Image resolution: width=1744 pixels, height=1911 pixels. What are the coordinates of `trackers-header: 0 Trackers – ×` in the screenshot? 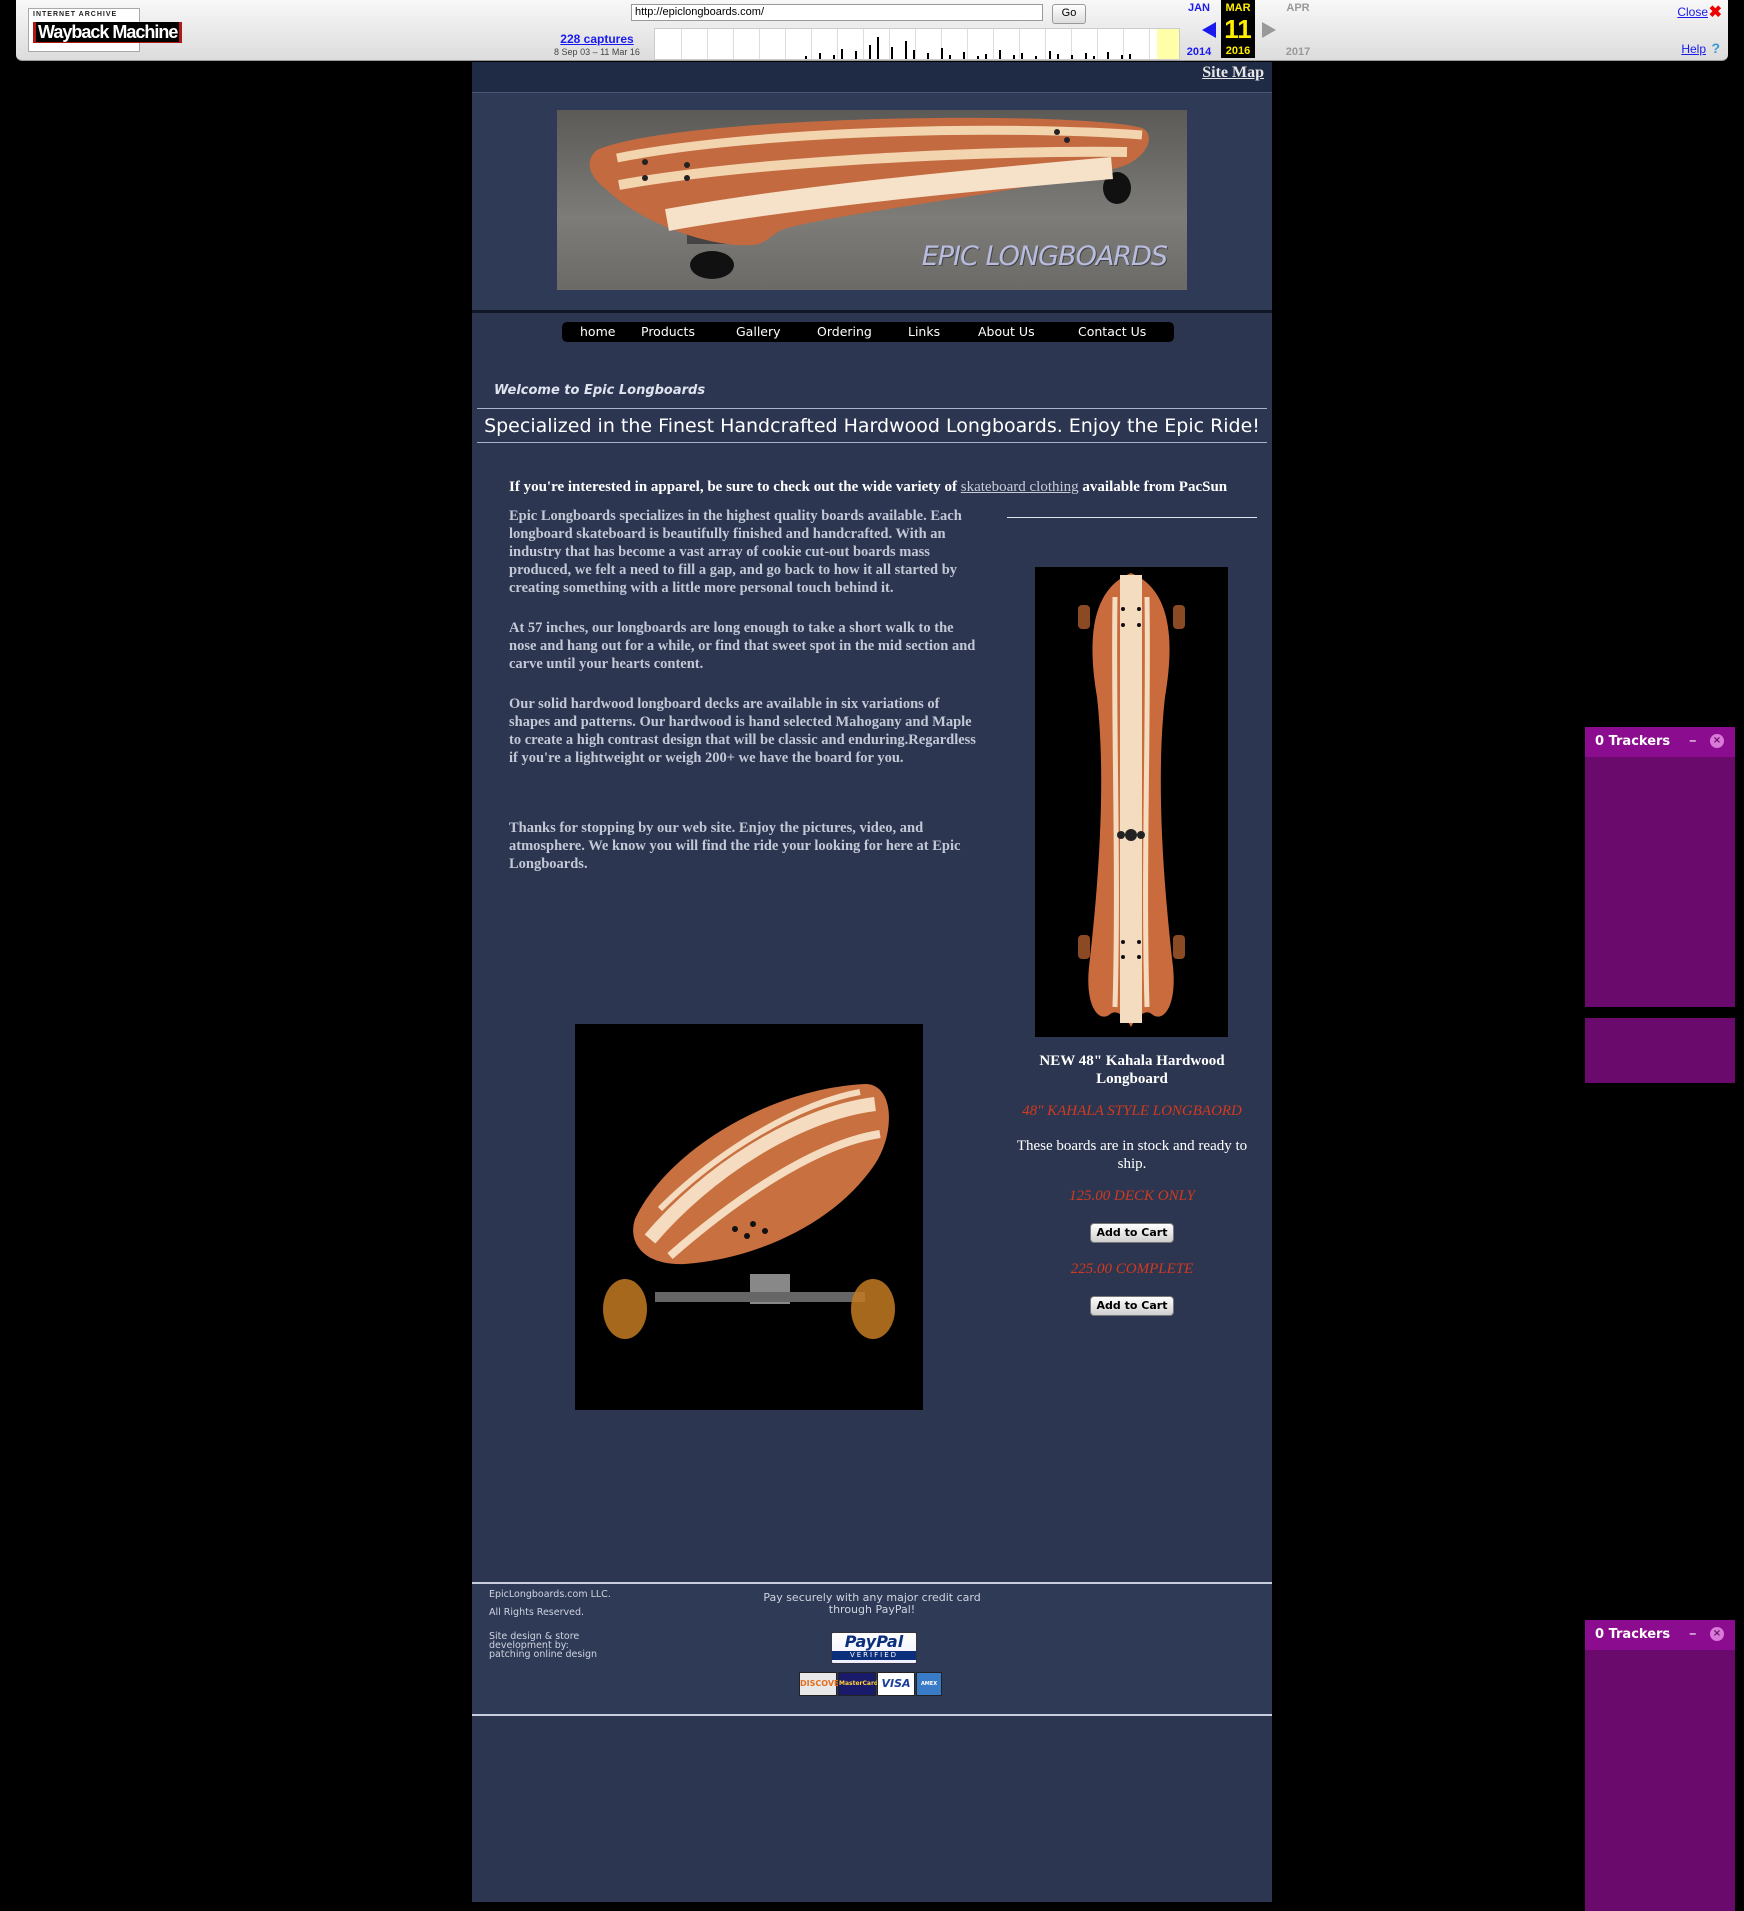 It's located at (1660, 1635).